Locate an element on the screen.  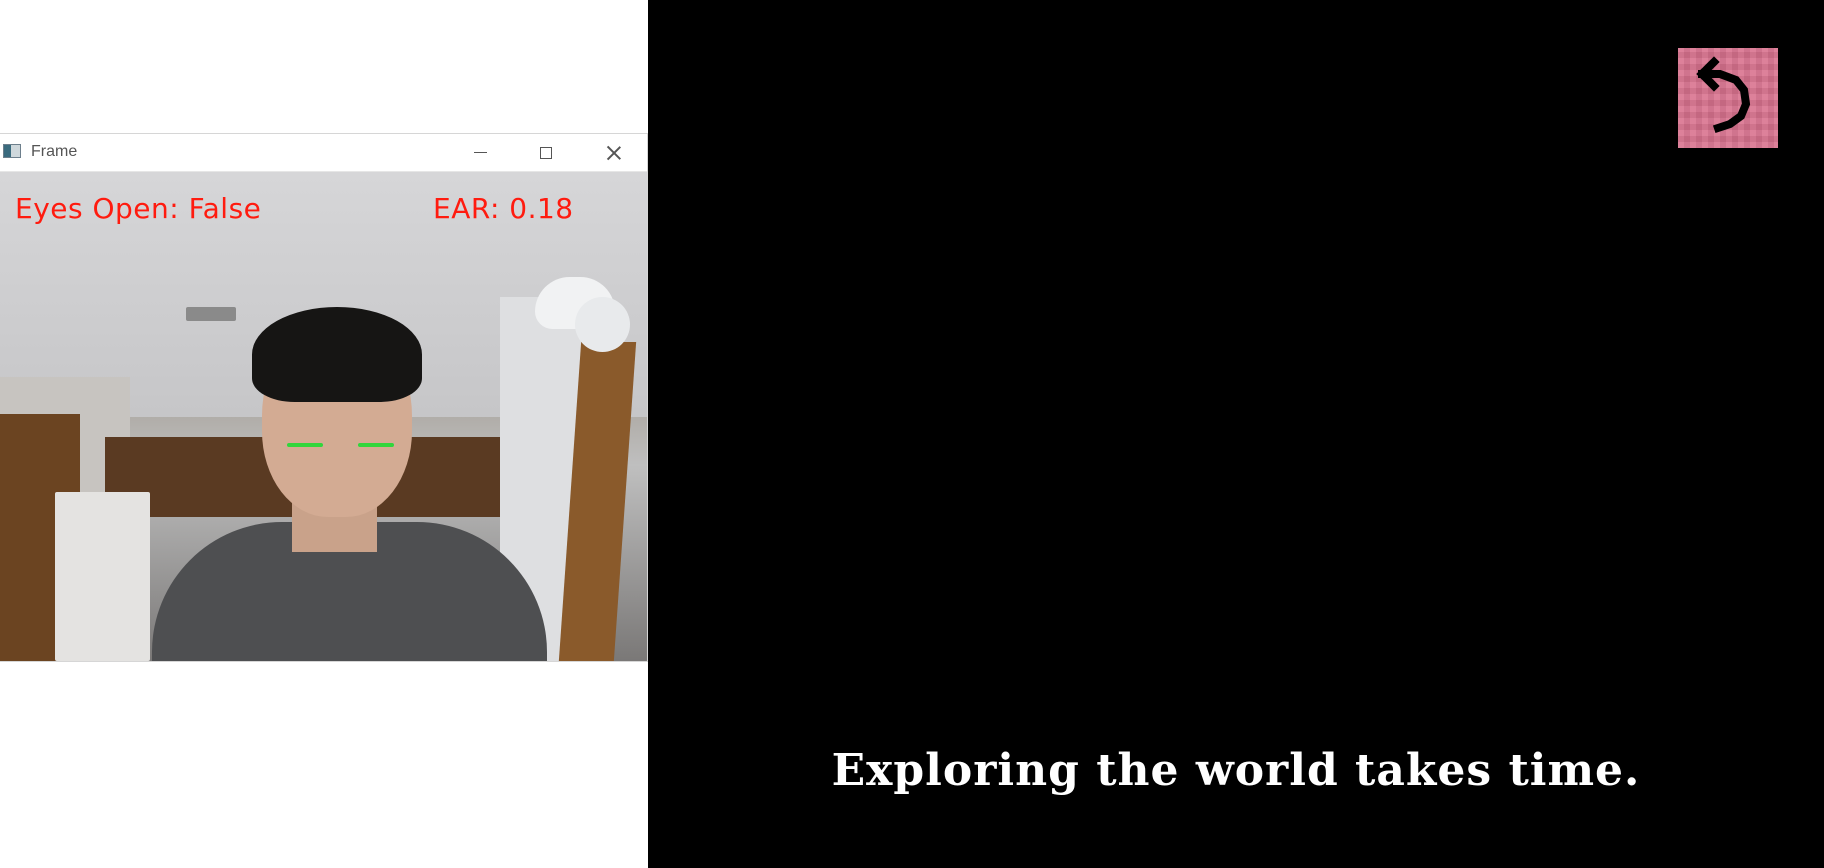
eyes-open-status: Eyes Open: False is located at coordinates (138, 208).